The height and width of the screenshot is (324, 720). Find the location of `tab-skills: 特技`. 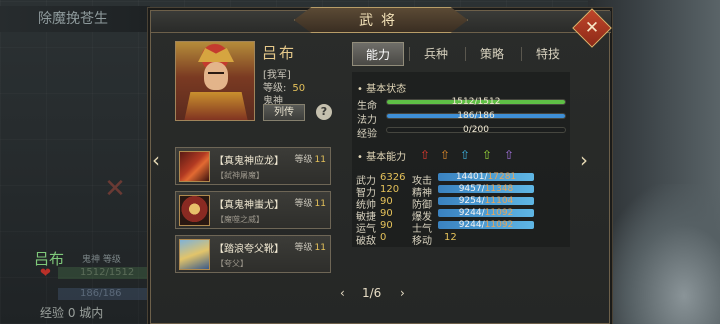

tab-skills: 特技 is located at coordinates (548, 54).